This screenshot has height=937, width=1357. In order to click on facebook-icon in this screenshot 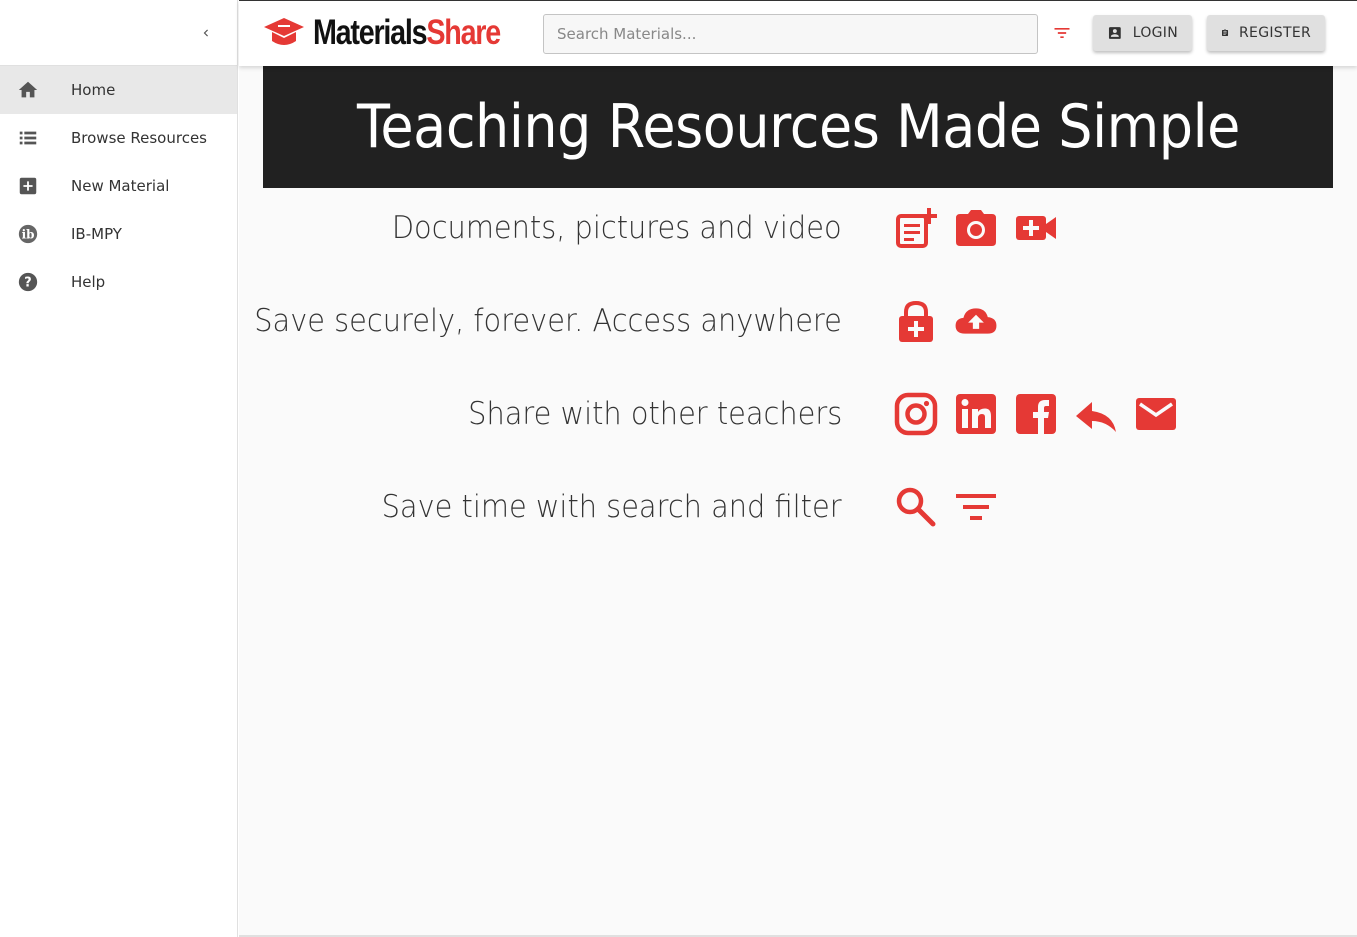, I will do `click(1036, 414)`.